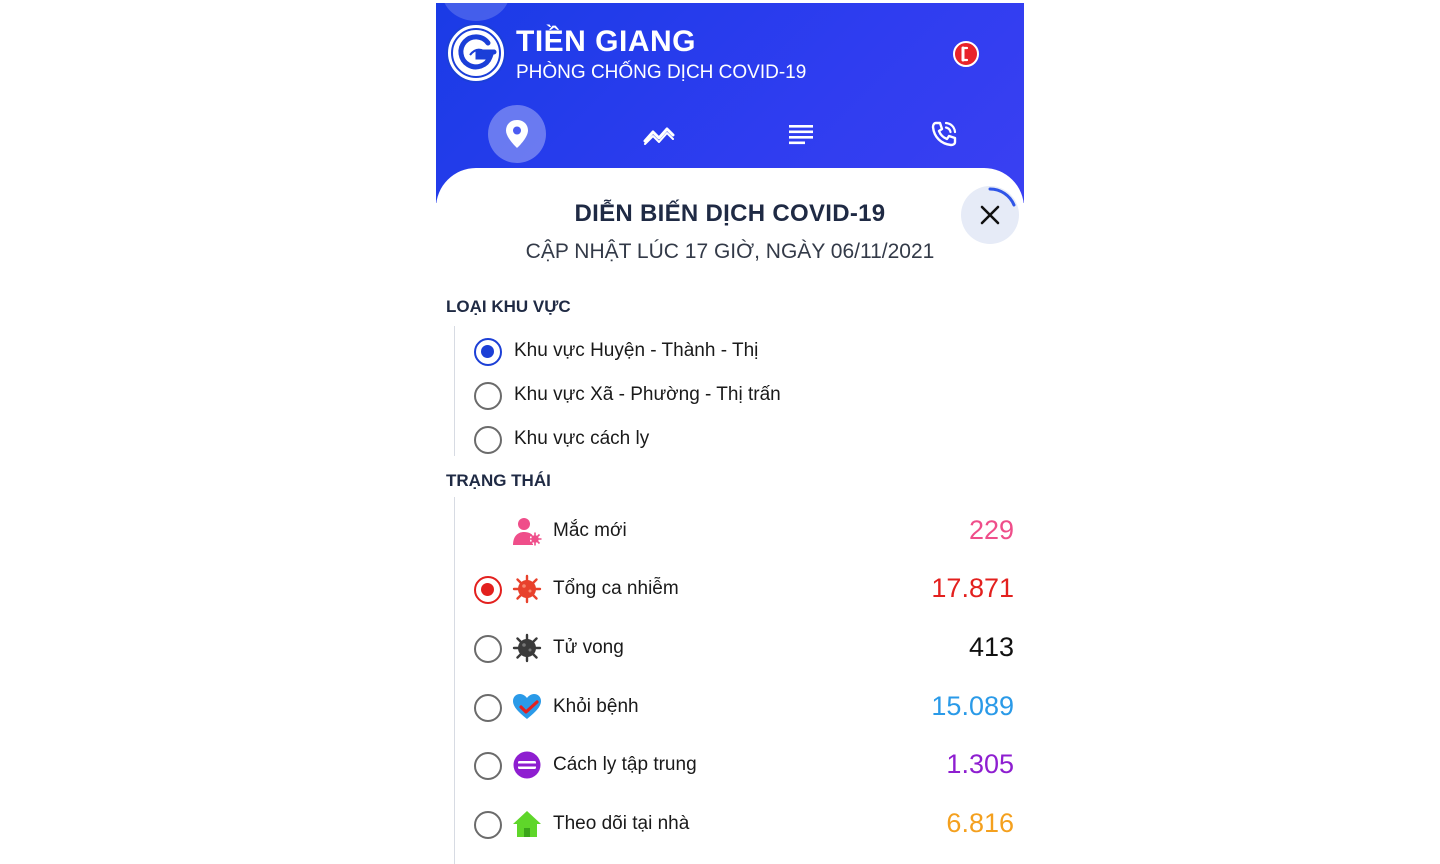 Image resolution: width=1440 pixels, height=864 pixels. What do you see at coordinates (730, 213) in the screenshot?
I see `panel-title: DIỄN BIẾN DỊCH COVID-19` at bounding box center [730, 213].